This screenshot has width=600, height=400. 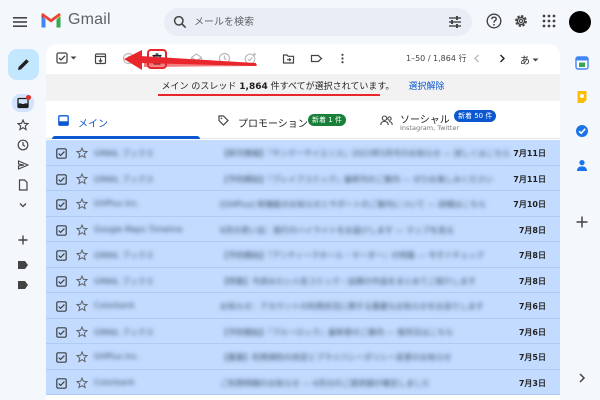 What do you see at coordinates (580, 22) in the screenshot?
I see `account-avatar` at bounding box center [580, 22].